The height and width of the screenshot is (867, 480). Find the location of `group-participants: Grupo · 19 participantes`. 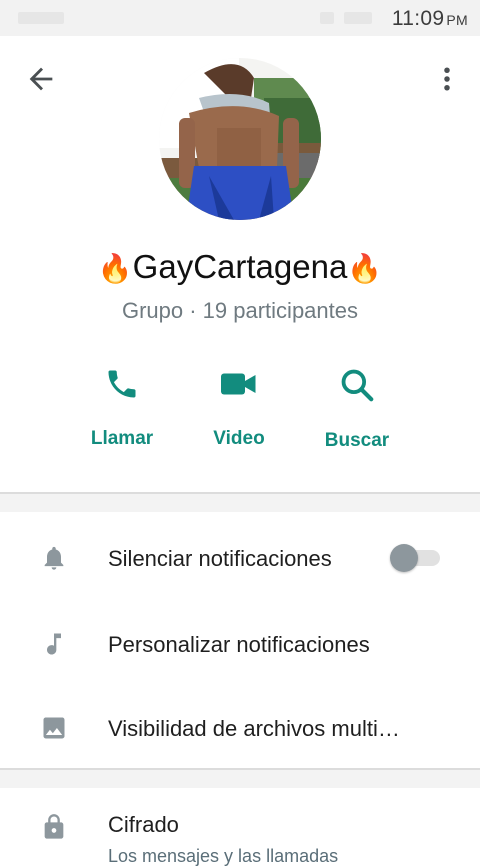

group-participants: Grupo · 19 participantes is located at coordinates (240, 310).